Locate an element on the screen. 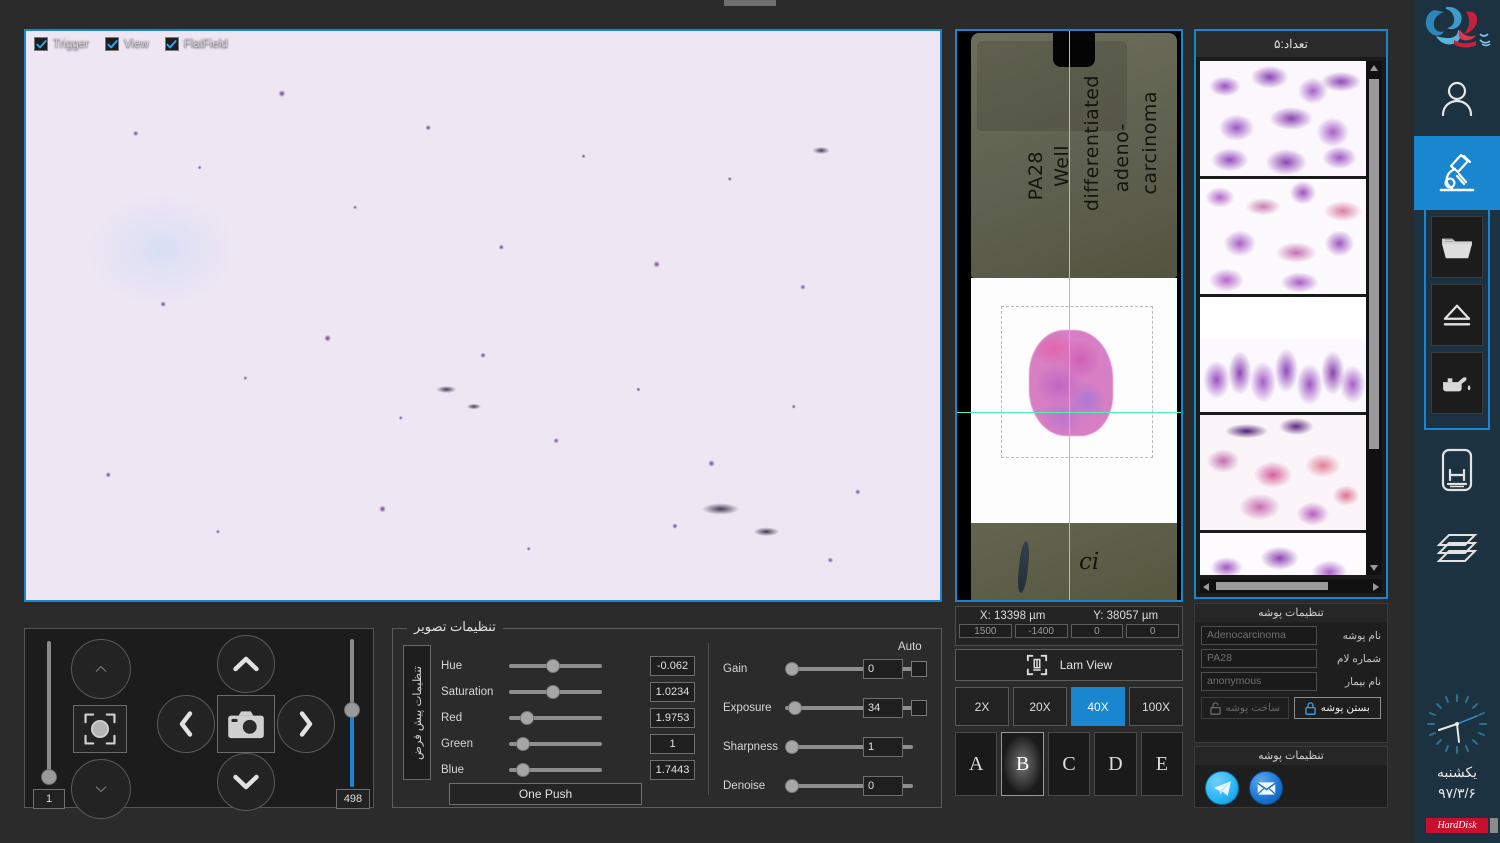 Image resolution: width=1500 pixels, height=843 pixels. thumbnail-scrollbar-horizontal is located at coordinates (1291, 586).